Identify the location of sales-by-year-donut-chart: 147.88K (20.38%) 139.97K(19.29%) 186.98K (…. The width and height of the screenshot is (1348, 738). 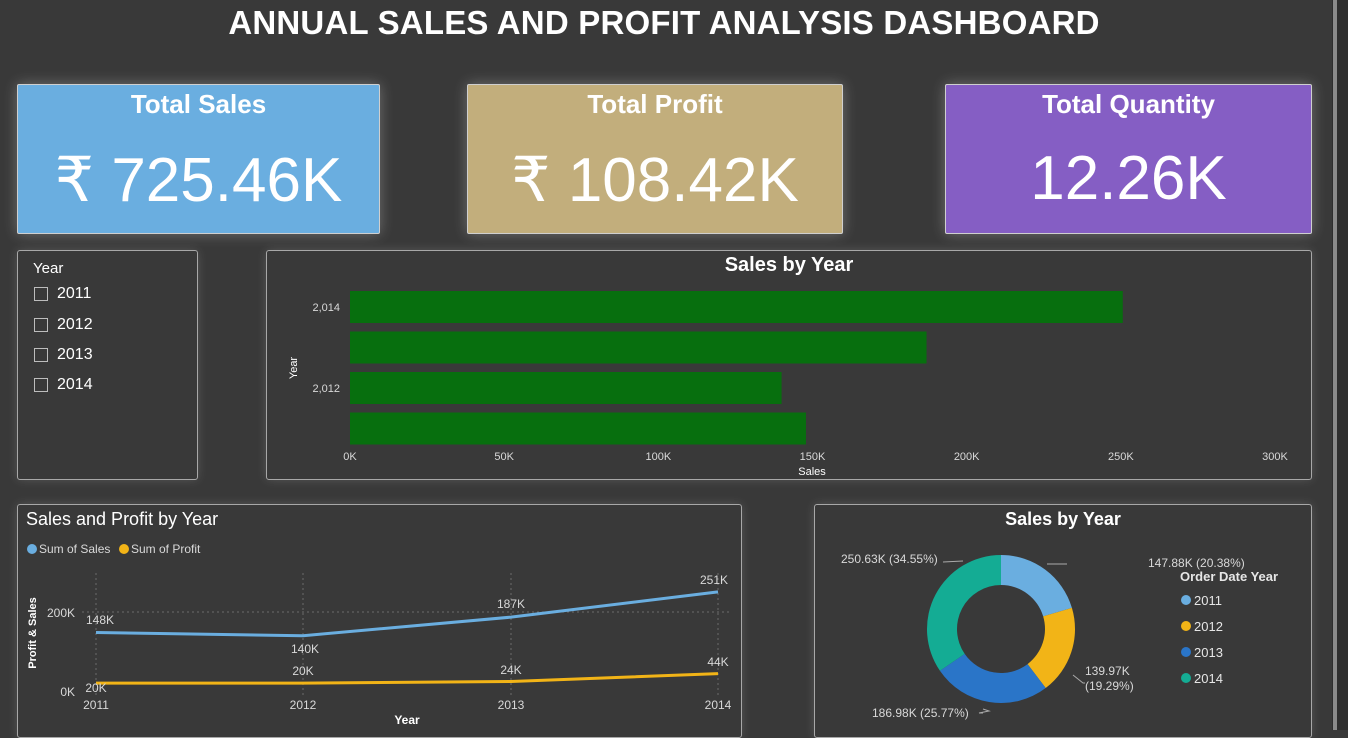
(1059, 636).